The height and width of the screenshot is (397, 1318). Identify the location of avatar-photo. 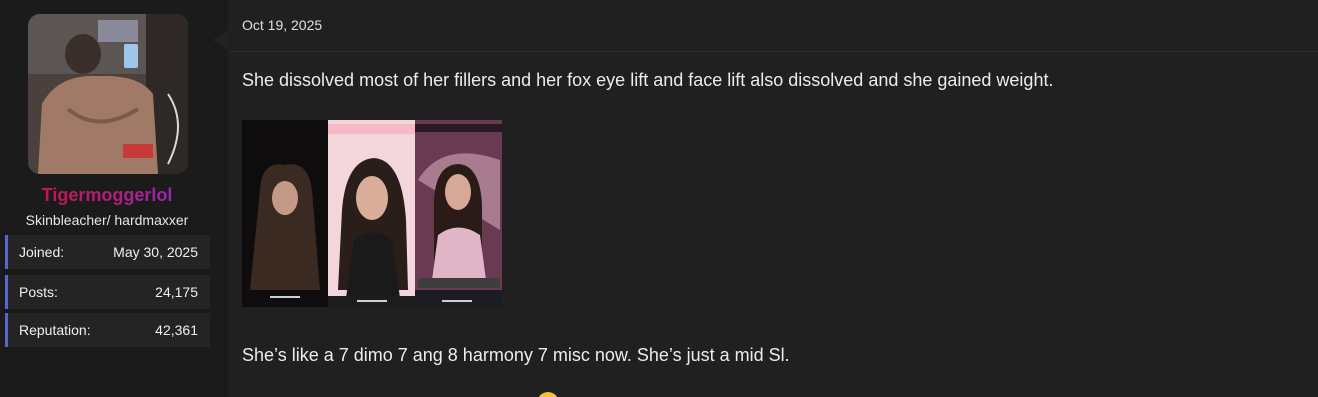
(108, 94).